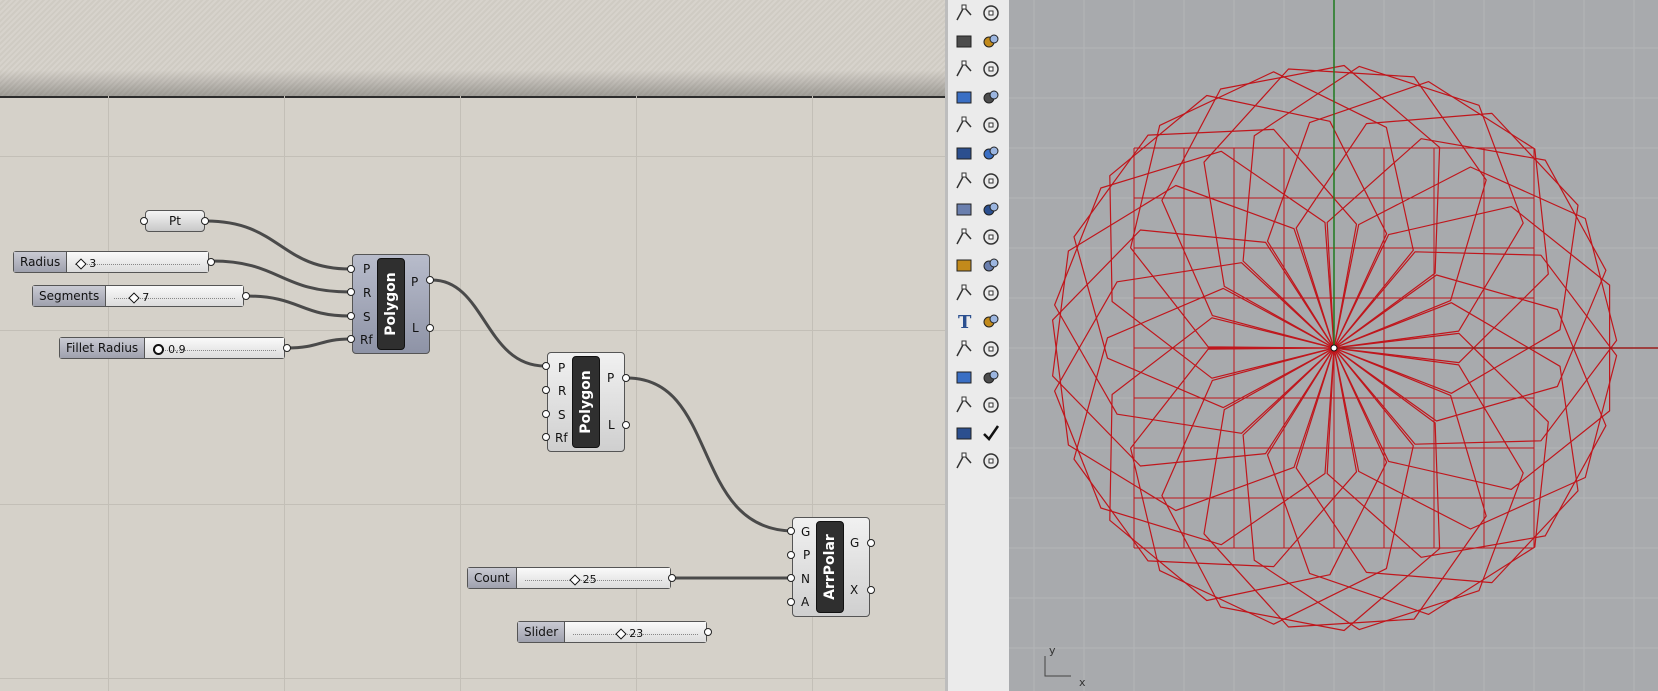 The width and height of the screenshot is (1658, 691). What do you see at coordinates (964, 97) in the screenshot?
I see `point-icon` at bounding box center [964, 97].